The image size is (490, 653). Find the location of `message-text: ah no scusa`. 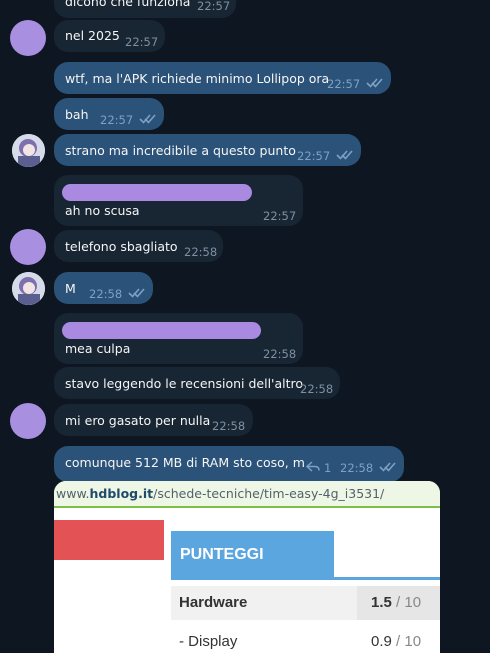

message-text: ah no scusa is located at coordinates (102, 210).